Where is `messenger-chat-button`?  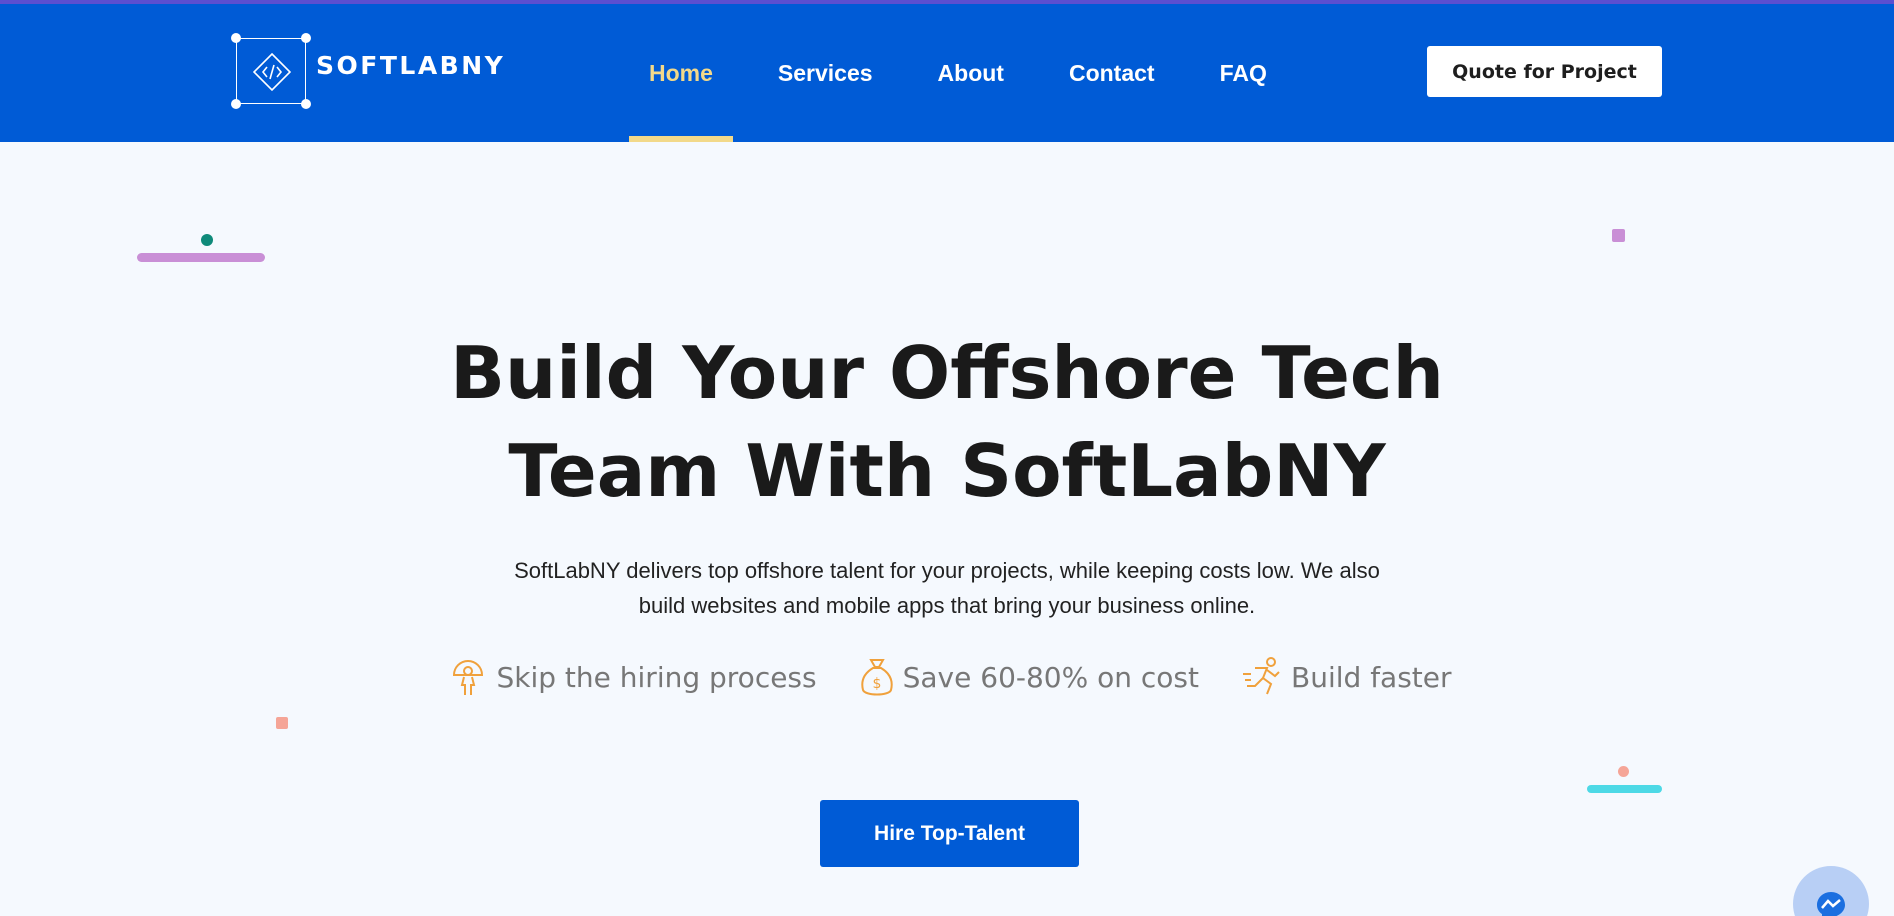 messenger-chat-button is located at coordinates (1831, 891).